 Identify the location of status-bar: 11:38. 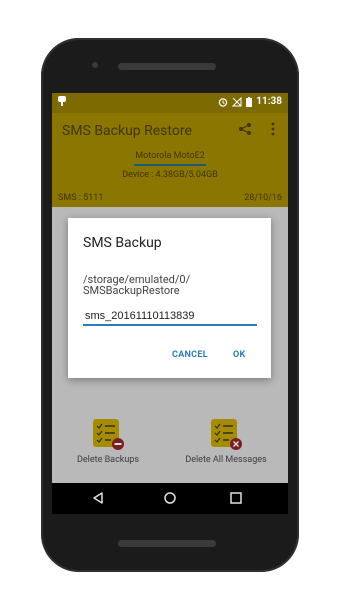
(170, 103).